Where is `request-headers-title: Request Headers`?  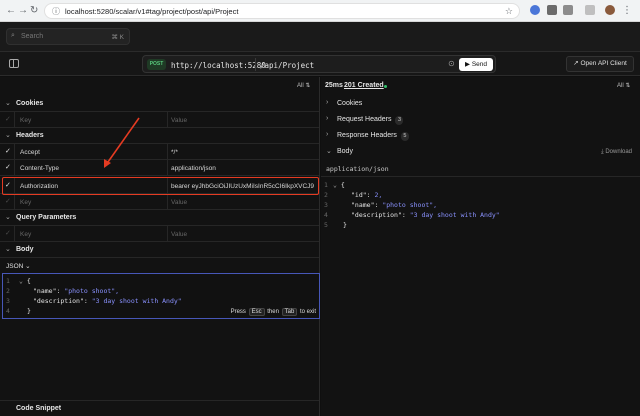
request-headers-title: Request Headers is located at coordinates (364, 119).